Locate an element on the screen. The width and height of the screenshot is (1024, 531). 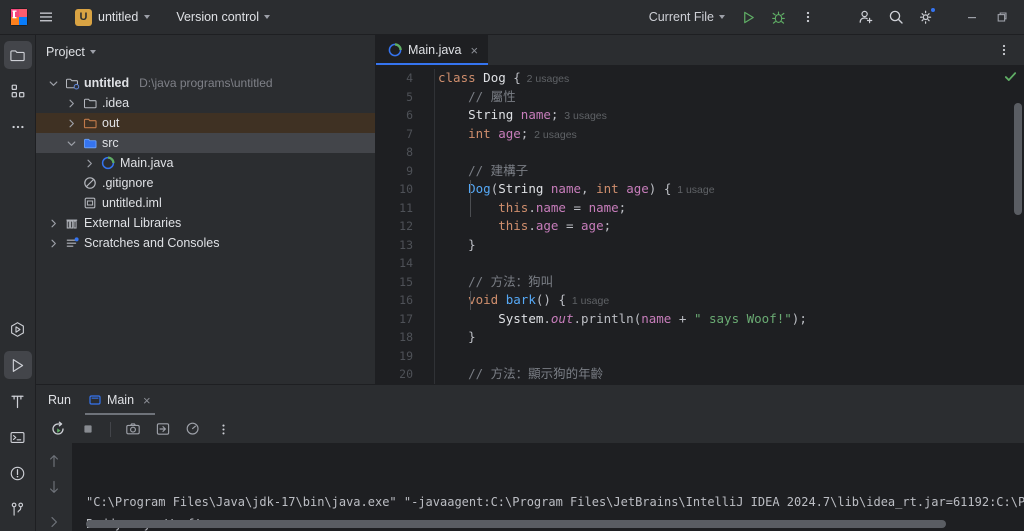
line-number: 19 is located at coordinates (406, 355).